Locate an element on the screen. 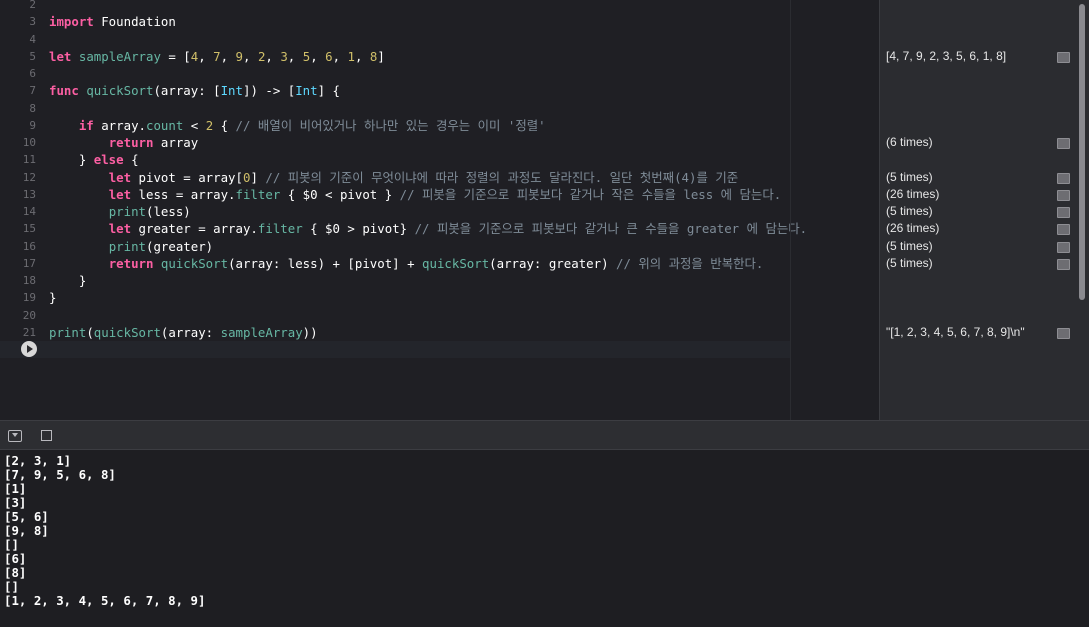  code-token: 6 is located at coordinates (329, 56).